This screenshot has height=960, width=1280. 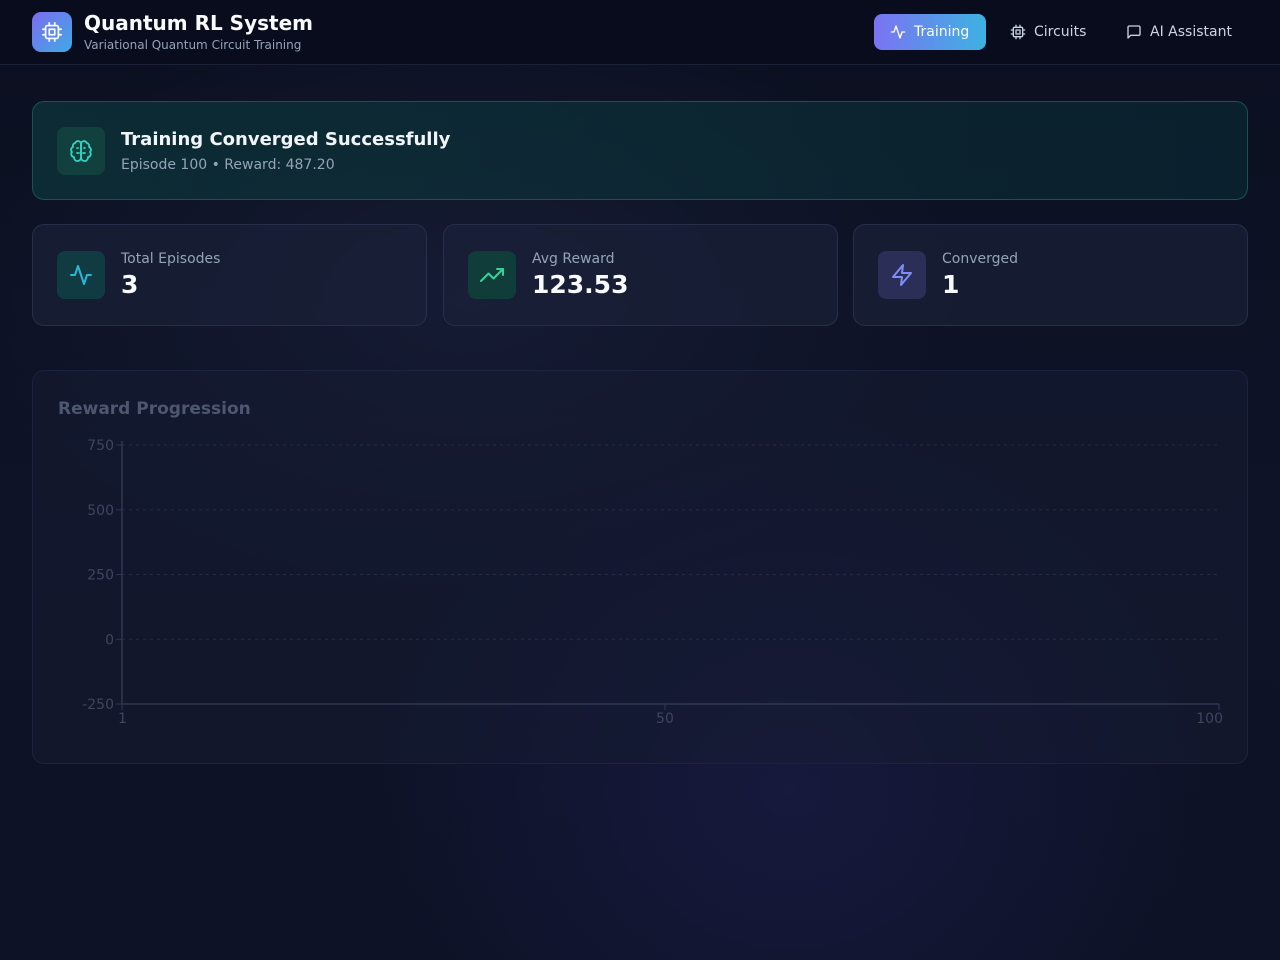 I want to click on brain-icon, so click(x=81, y=151).